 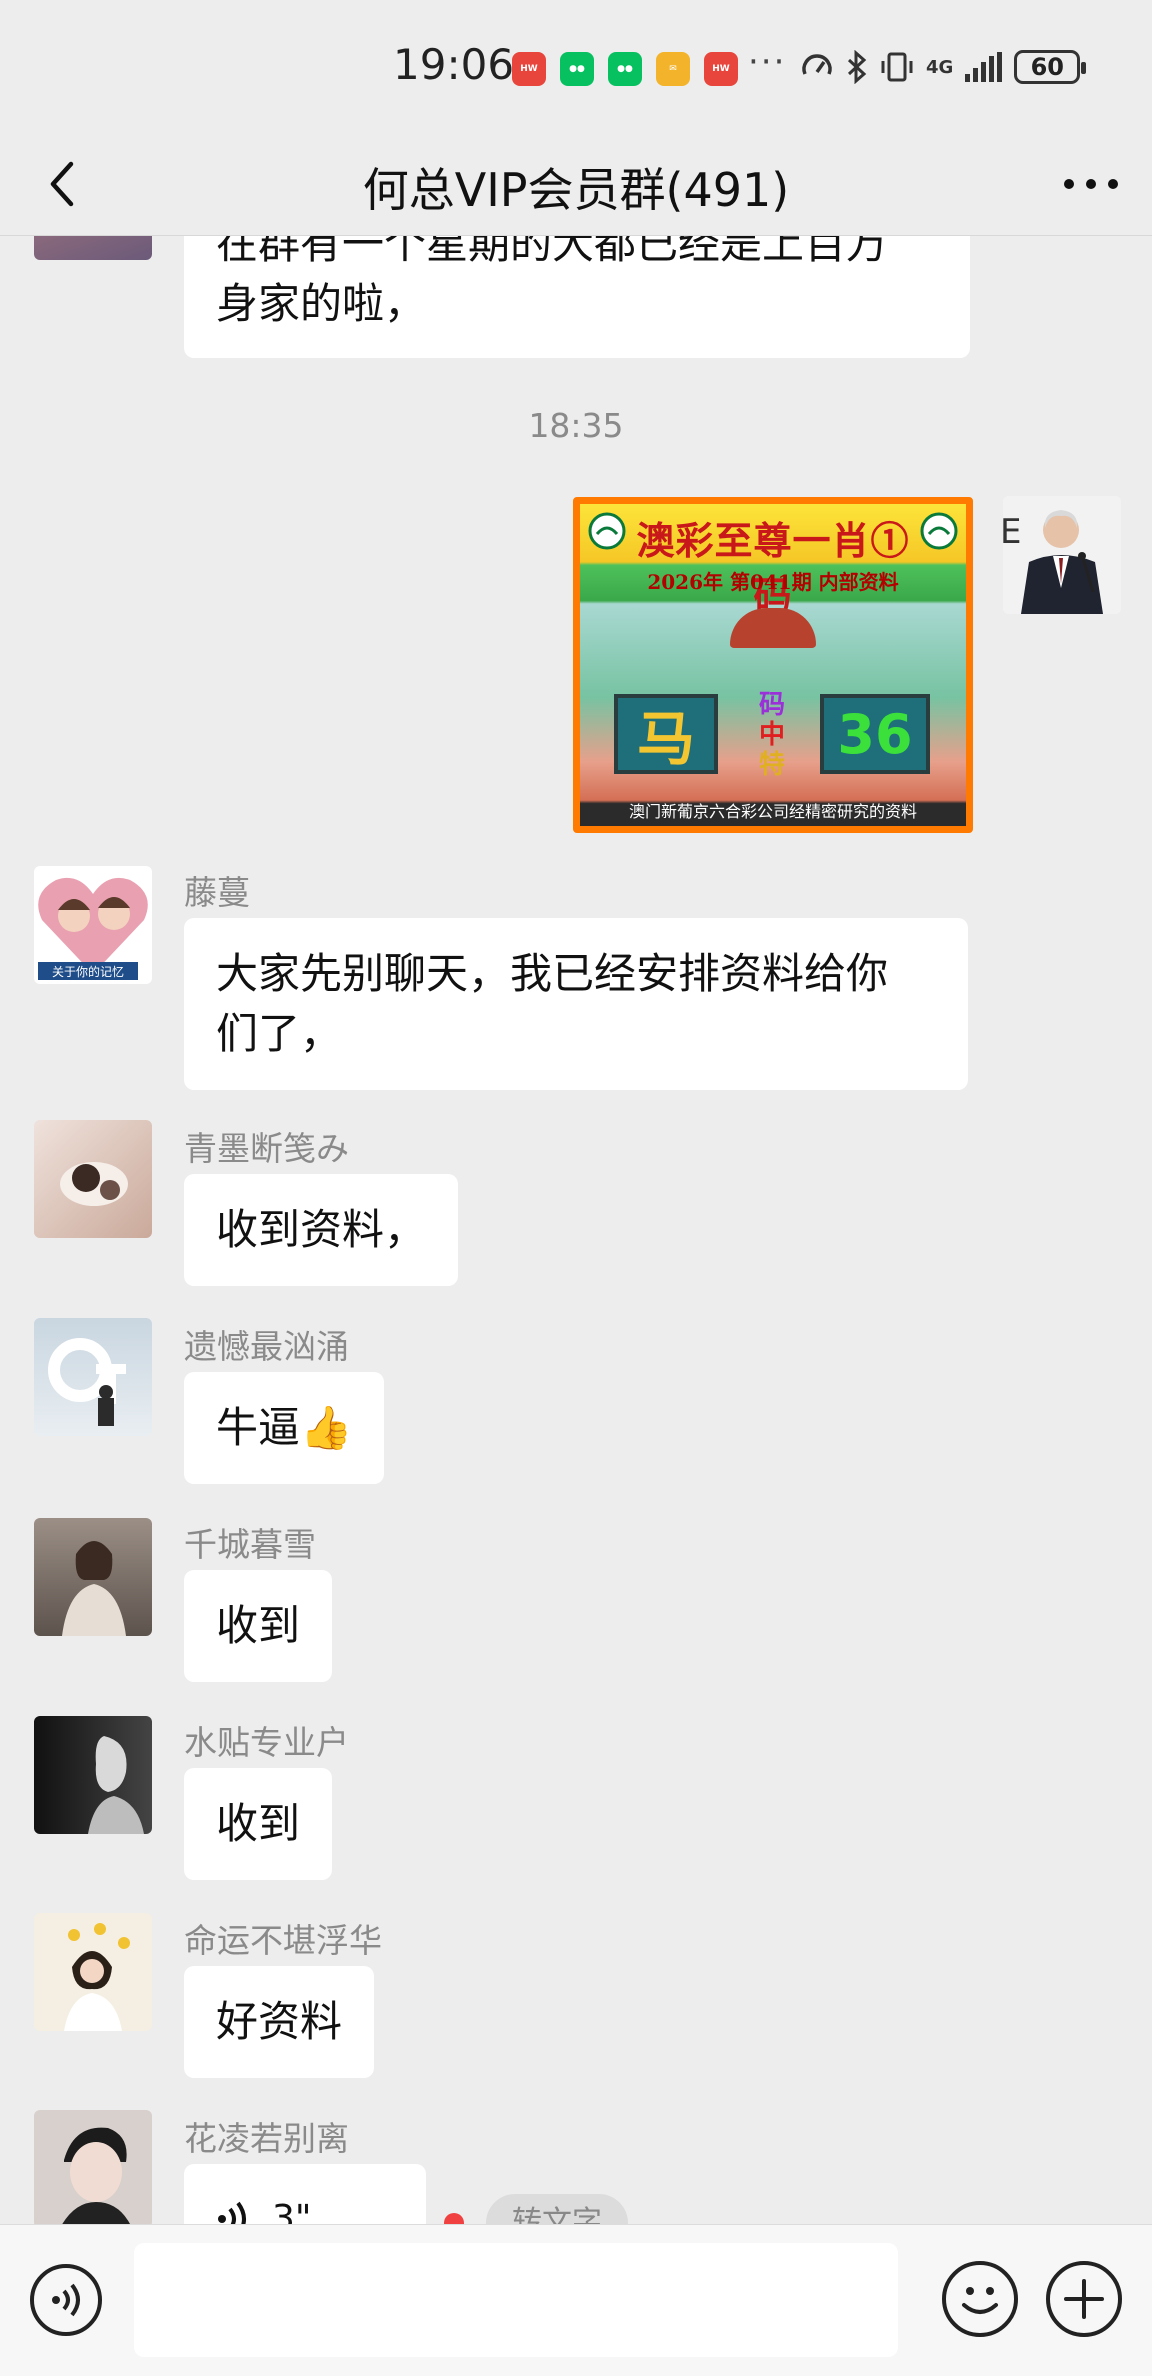 I want to click on more-options-button, so click(x=1091, y=184).